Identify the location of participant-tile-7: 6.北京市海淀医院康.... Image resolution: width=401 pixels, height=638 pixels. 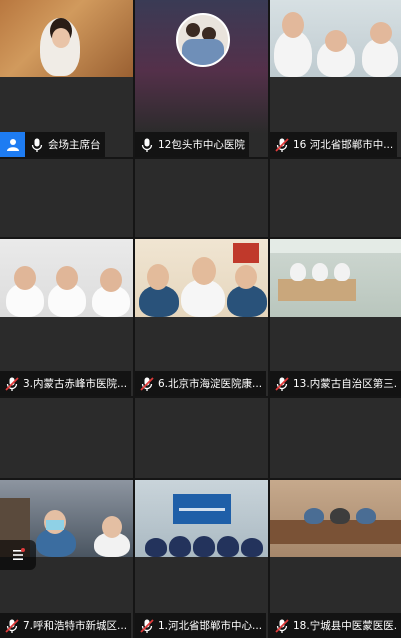
(201, 317).